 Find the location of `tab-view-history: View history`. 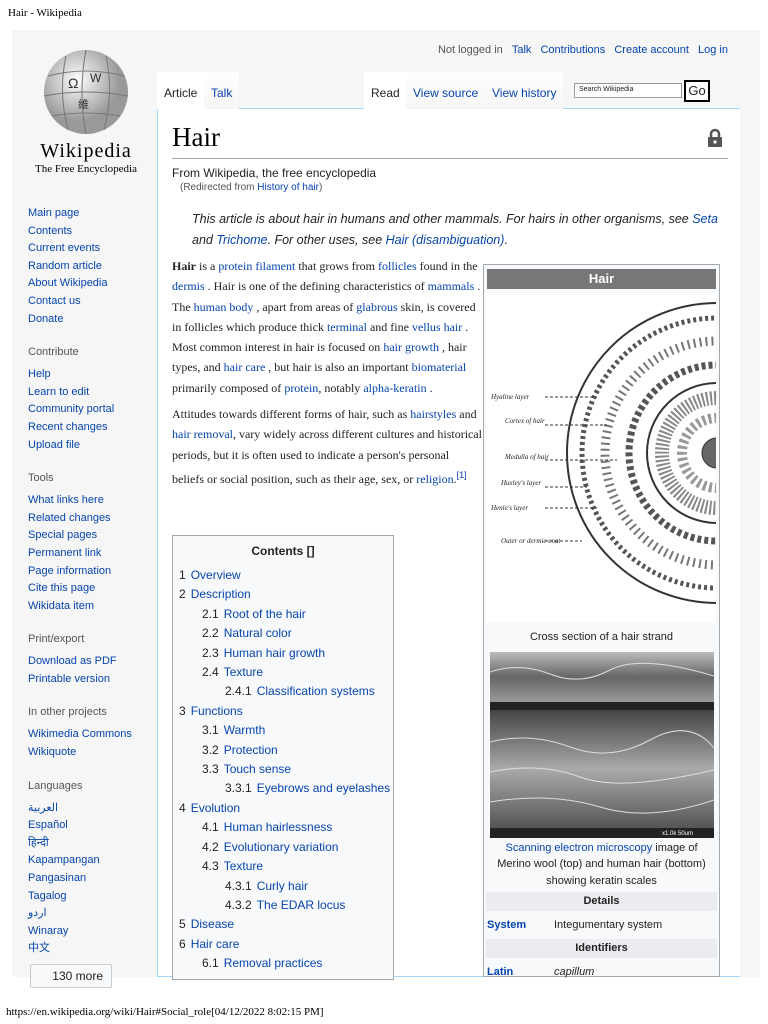

tab-view-history: View history is located at coordinates (524, 90).